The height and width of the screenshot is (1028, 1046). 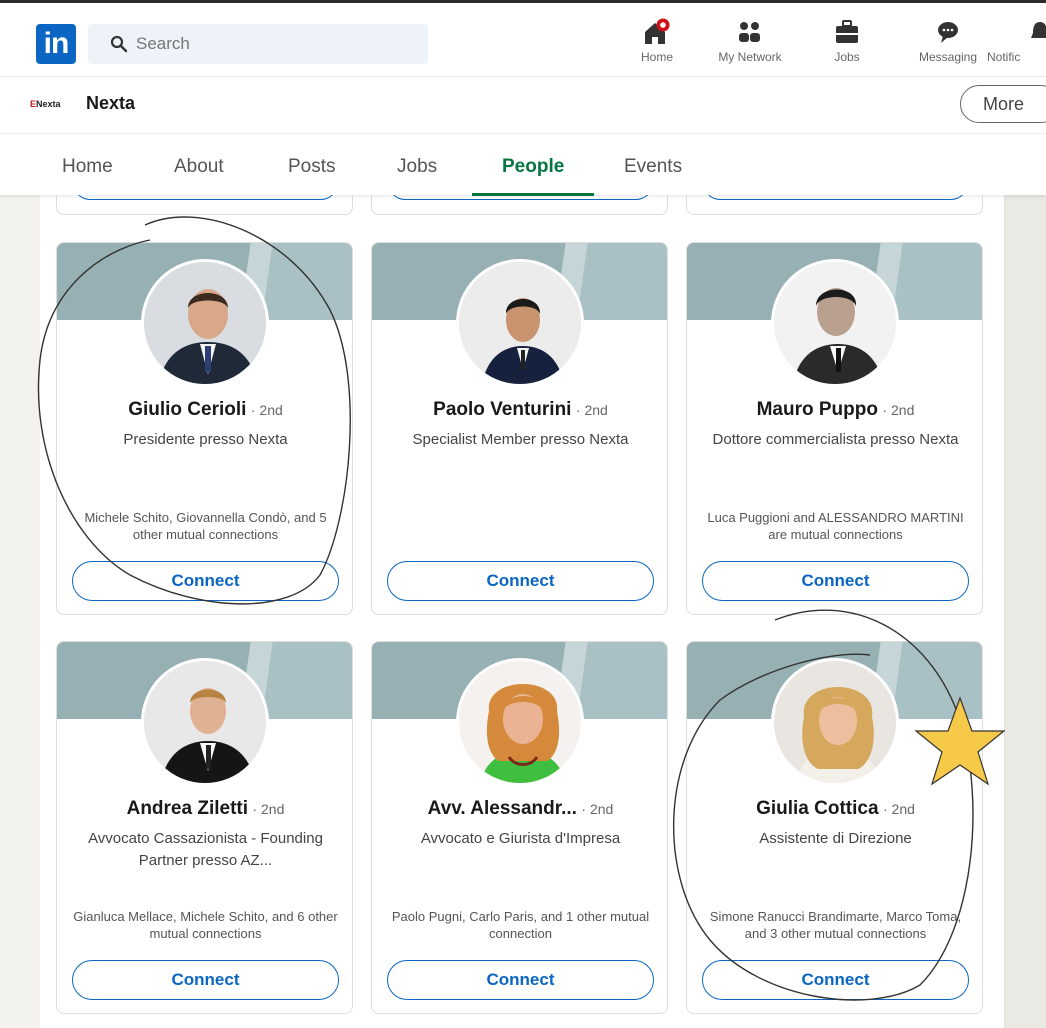 I want to click on nav-notifications-label: Notific, so click(x=1004, y=57).